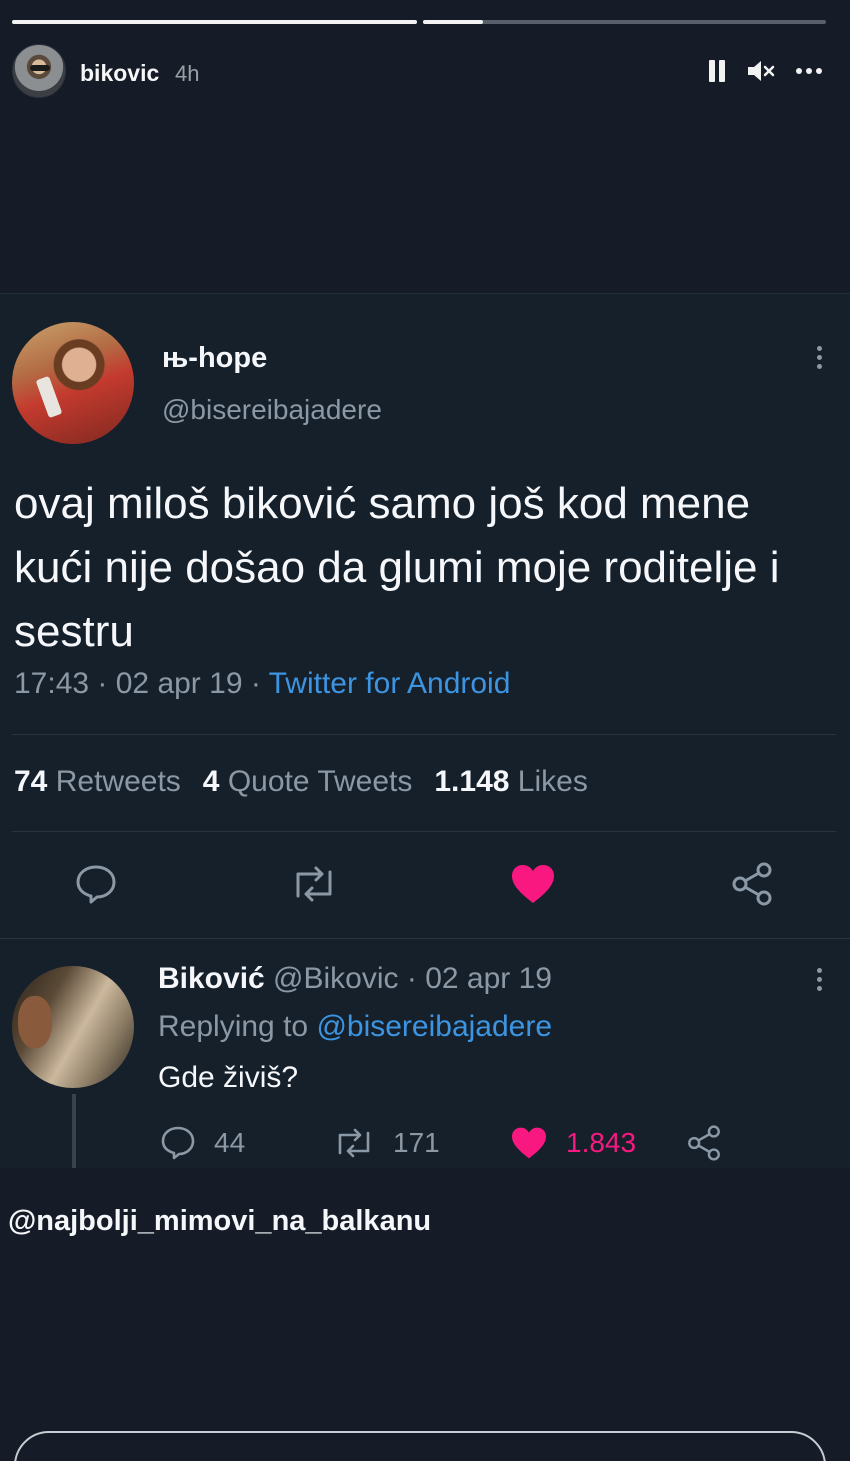 This screenshot has width=850, height=1461. Describe the element at coordinates (97, 781) in the screenshot. I see `retweets-stat: 74 Retweets` at that location.